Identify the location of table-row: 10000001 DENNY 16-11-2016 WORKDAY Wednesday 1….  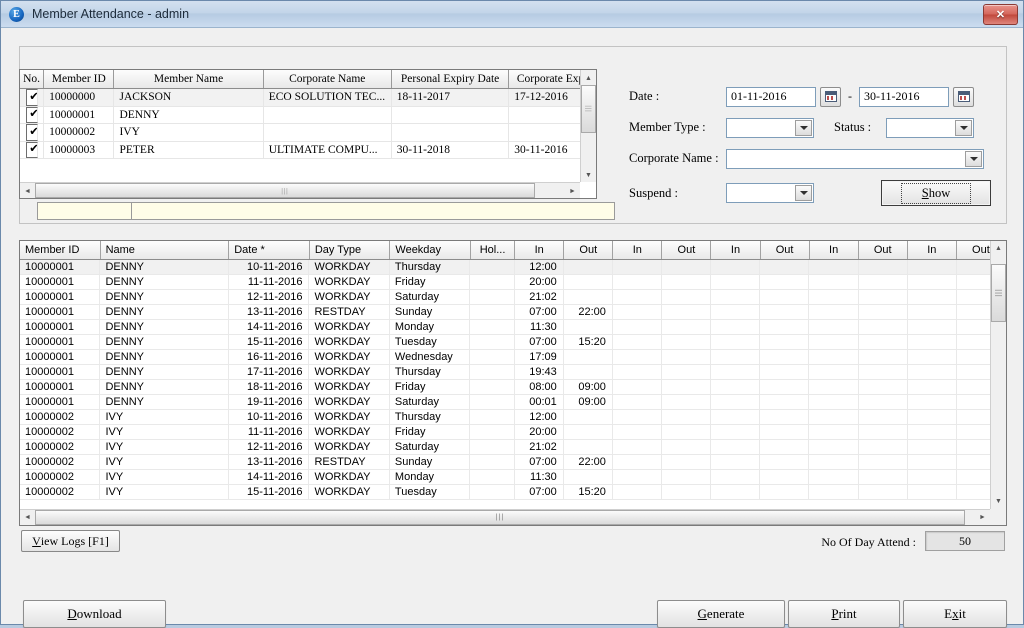
(513, 357).